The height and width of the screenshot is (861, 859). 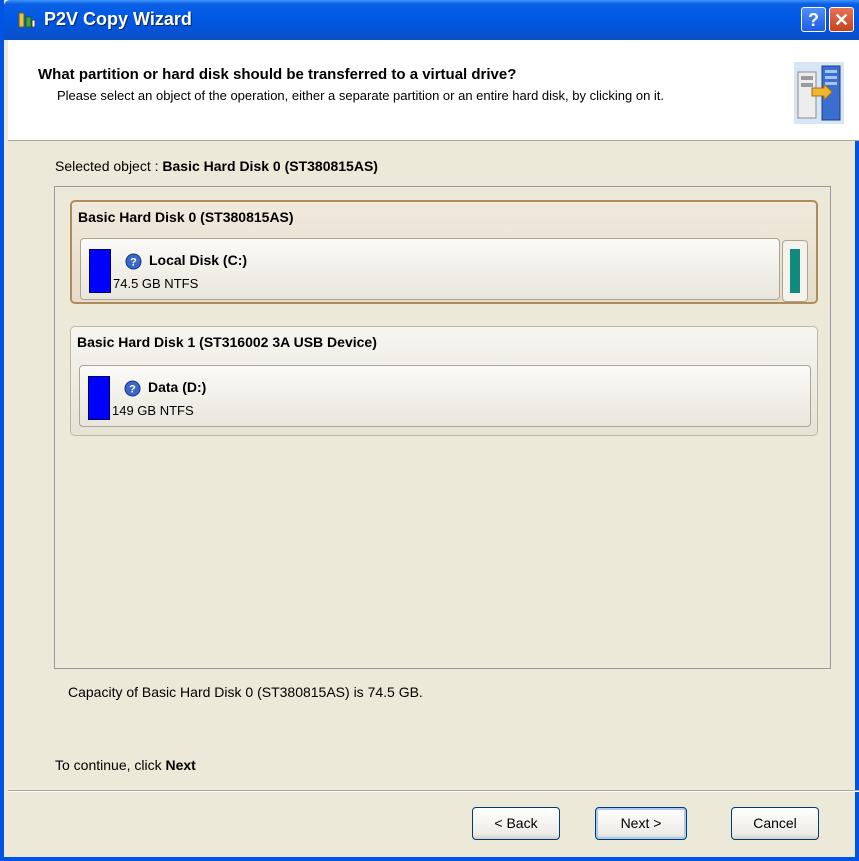 I want to click on unallocated-bar, so click(x=795, y=271).